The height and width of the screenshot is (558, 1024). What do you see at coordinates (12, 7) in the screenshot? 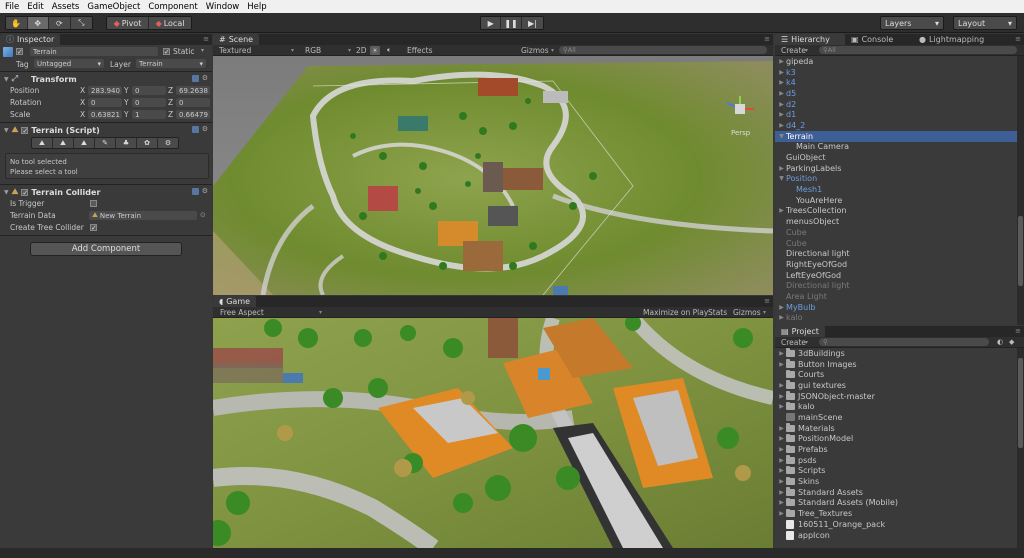
I see `menu-file: File` at bounding box center [12, 7].